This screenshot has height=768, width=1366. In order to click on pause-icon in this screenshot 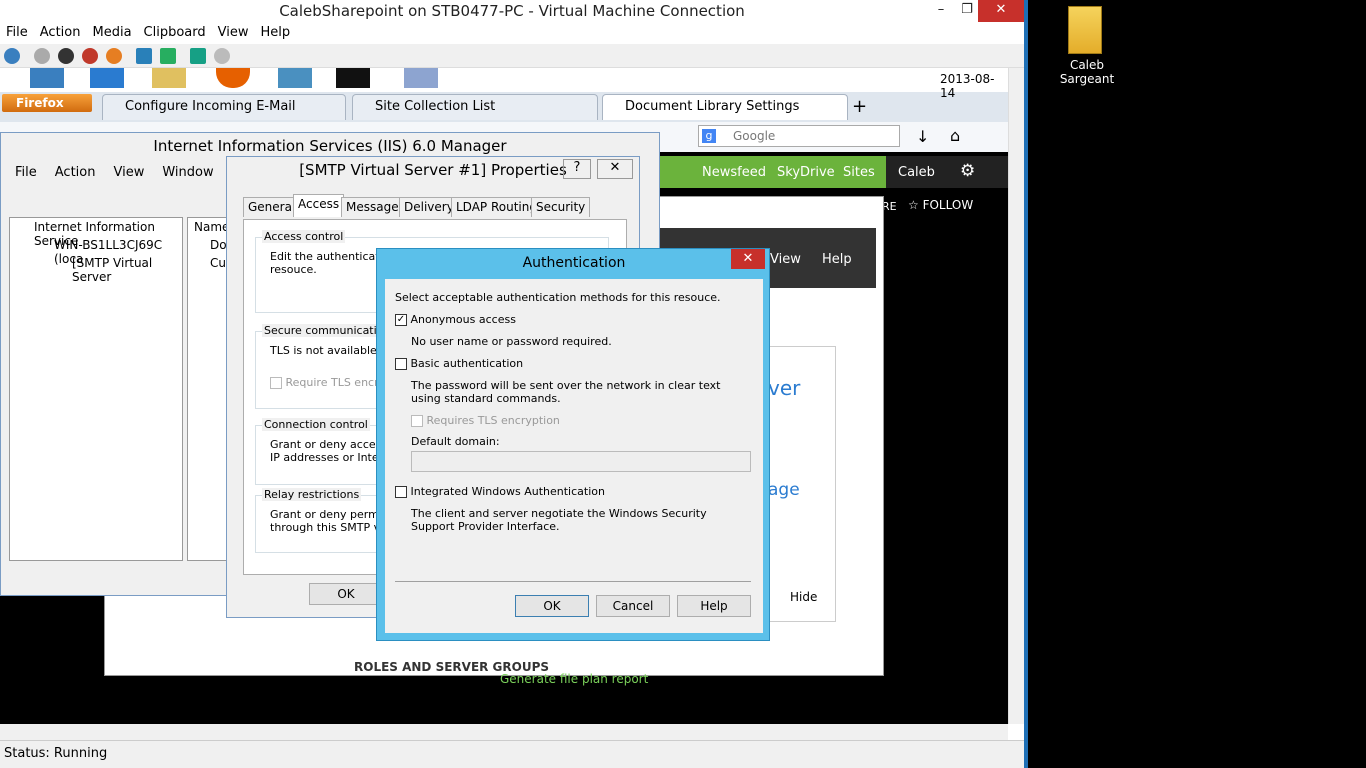, I will do `click(144, 56)`.